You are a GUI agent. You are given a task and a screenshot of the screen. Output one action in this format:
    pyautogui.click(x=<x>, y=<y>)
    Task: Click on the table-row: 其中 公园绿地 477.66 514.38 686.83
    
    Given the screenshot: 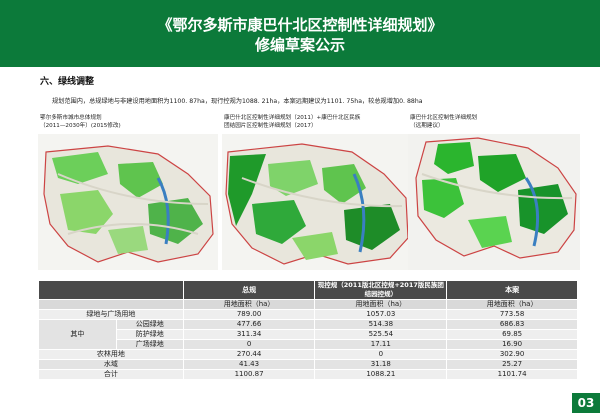 What is the action you would take?
    pyautogui.click(x=308, y=334)
    